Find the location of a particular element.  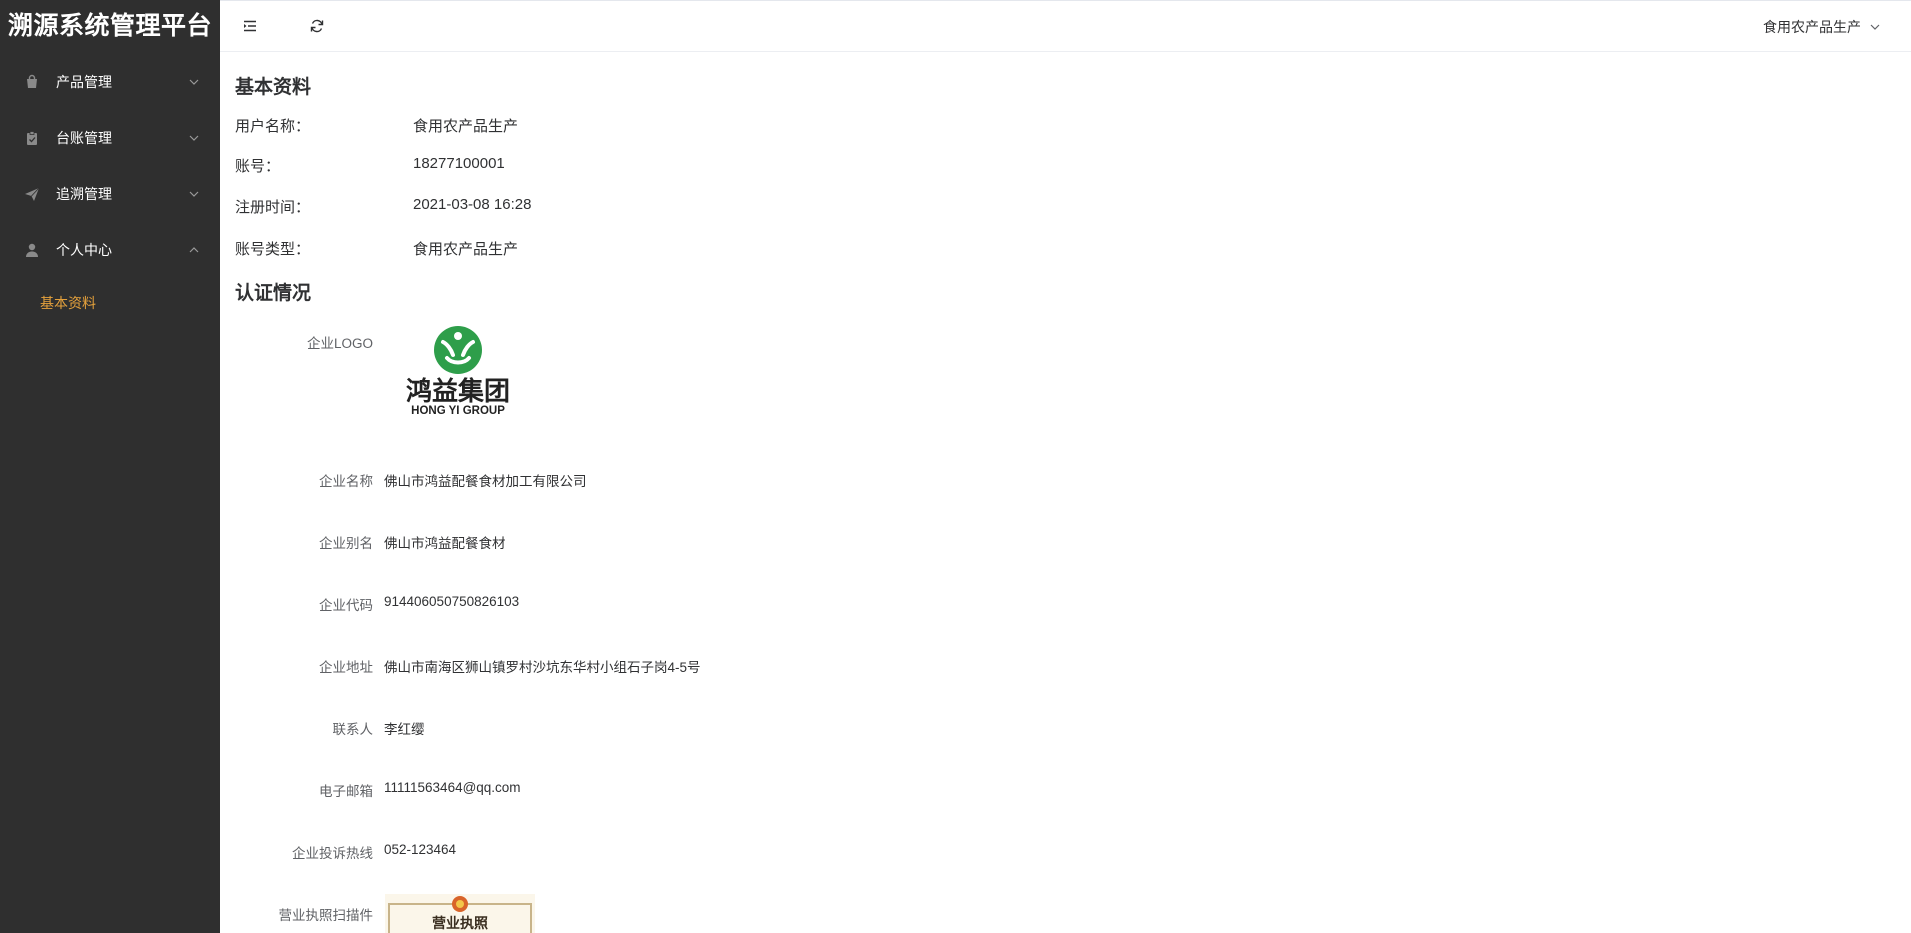

sidebar-item-label: 产品管理 is located at coordinates (84, 82).